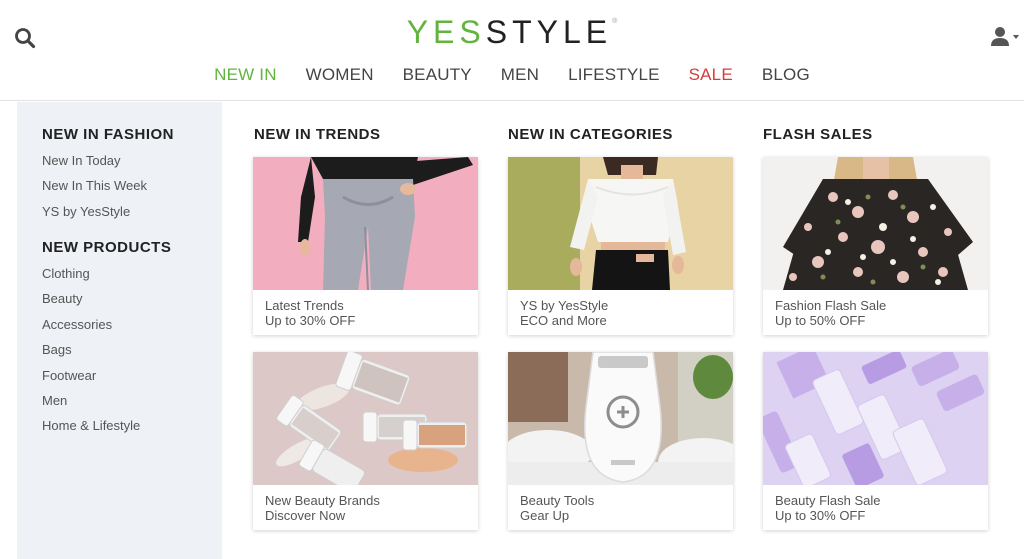  I want to click on sidebar-item-home-lifestyle: Home & Lifestyle, so click(91, 425).